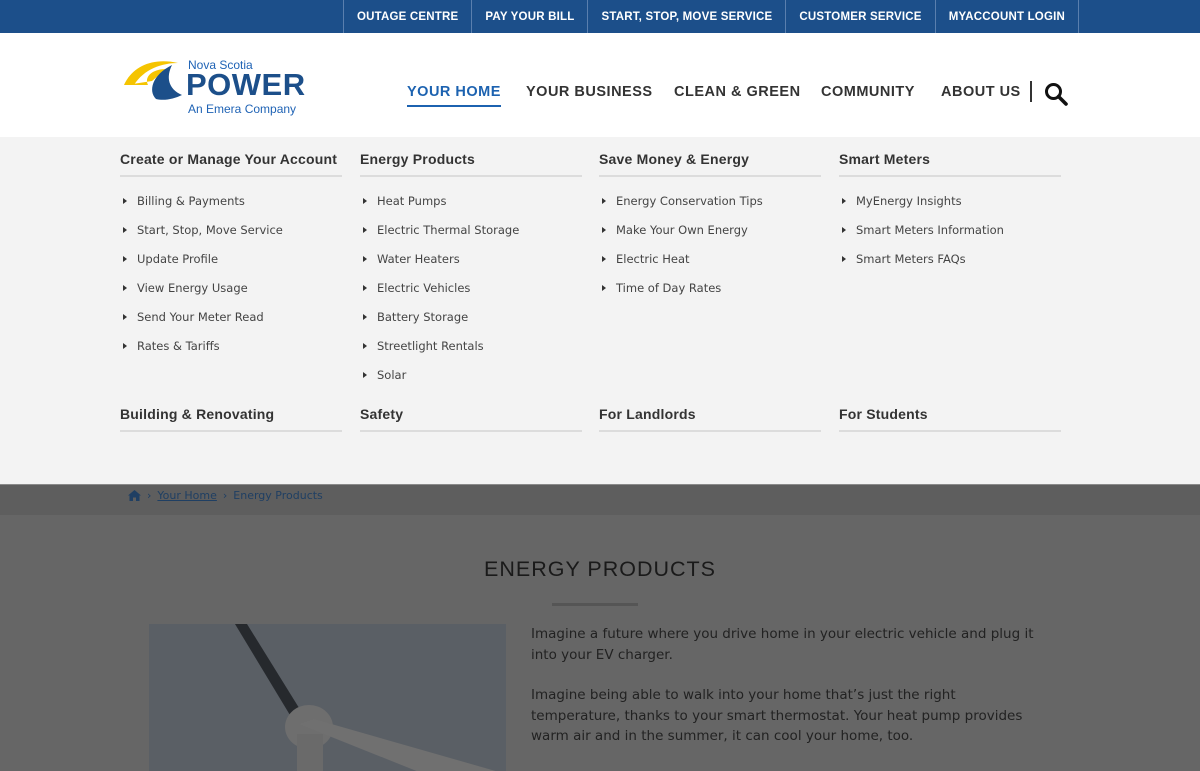 The height and width of the screenshot is (771, 1200). What do you see at coordinates (210, 230) in the screenshot?
I see `menu-link: Start, Stop, Move Service` at bounding box center [210, 230].